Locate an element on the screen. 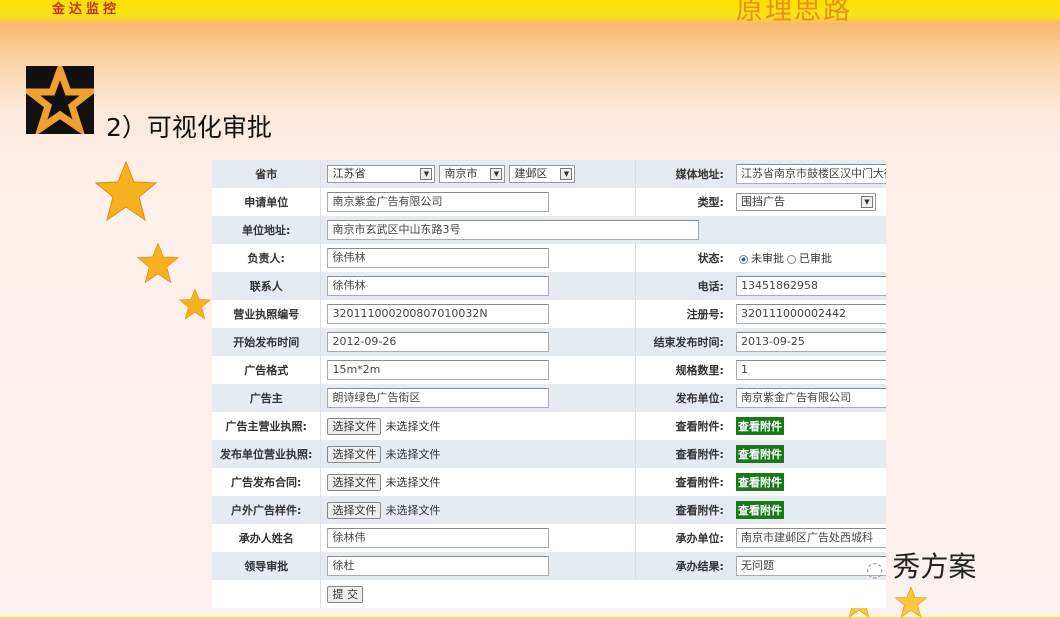  file-label: 户外广告样件: is located at coordinates (267, 510).